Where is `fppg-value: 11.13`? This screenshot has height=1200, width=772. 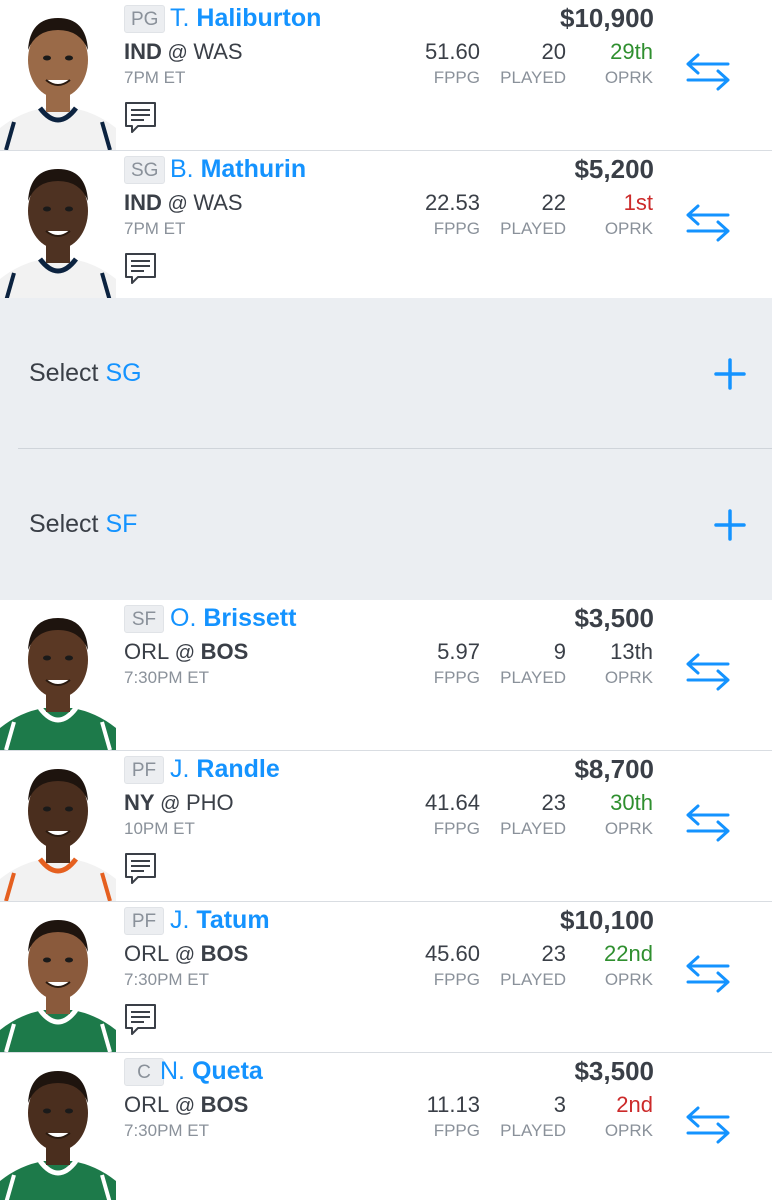 fppg-value: 11.13 is located at coordinates (453, 1104).